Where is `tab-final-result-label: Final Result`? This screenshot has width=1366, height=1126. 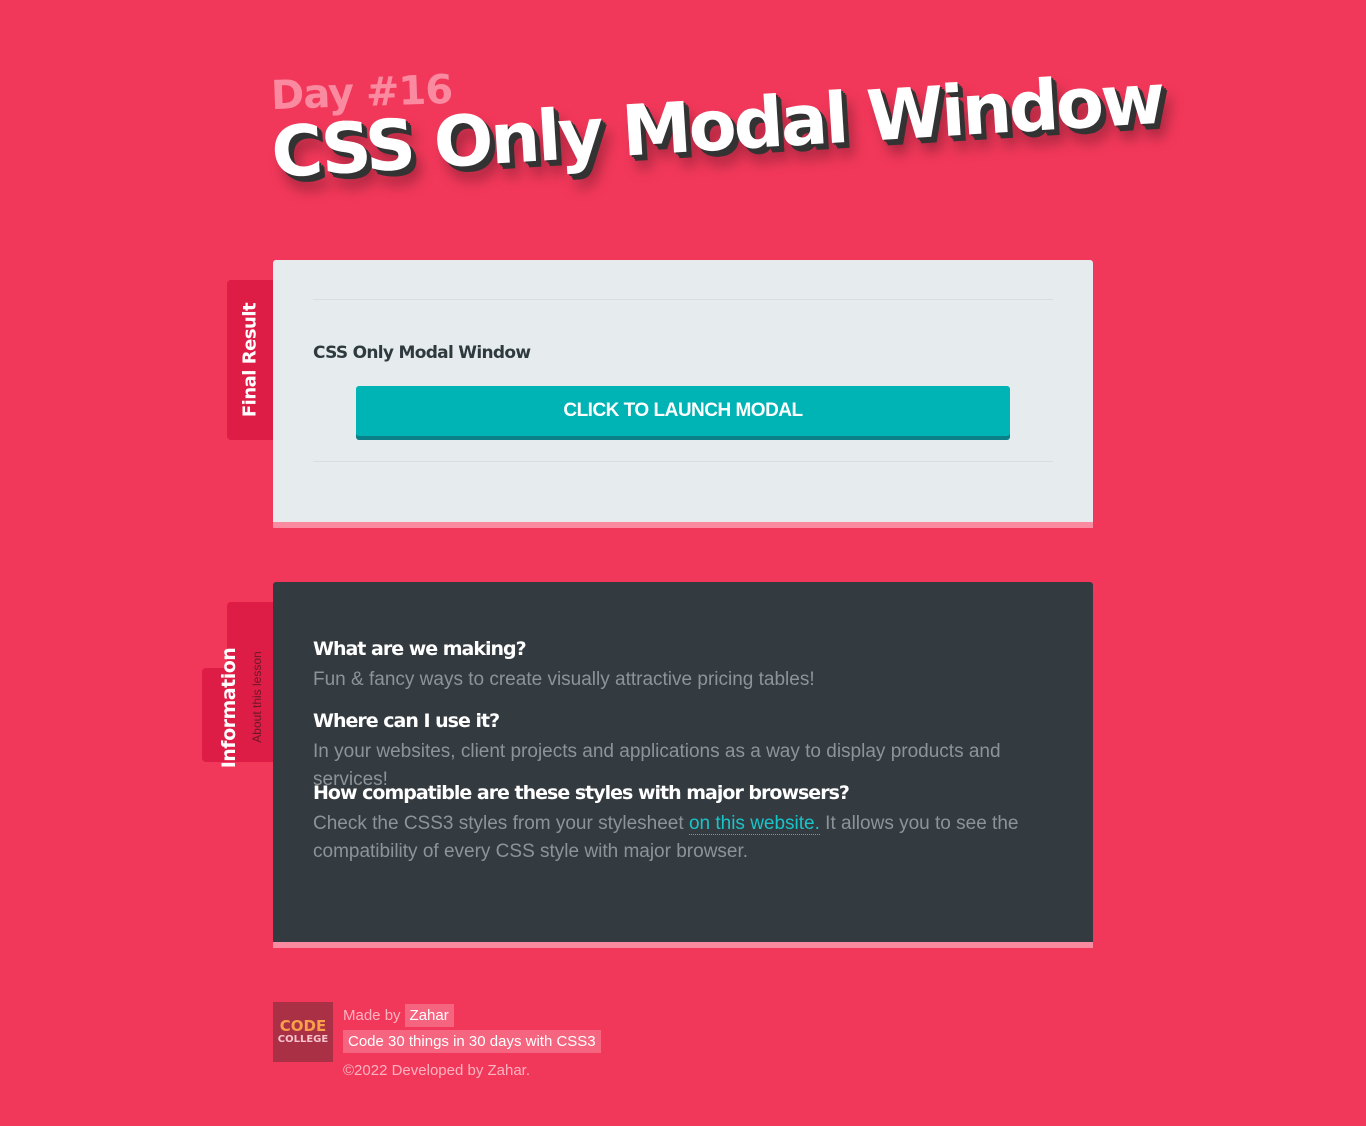
tab-final-result-label: Final Result is located at coordinates (250, 360).